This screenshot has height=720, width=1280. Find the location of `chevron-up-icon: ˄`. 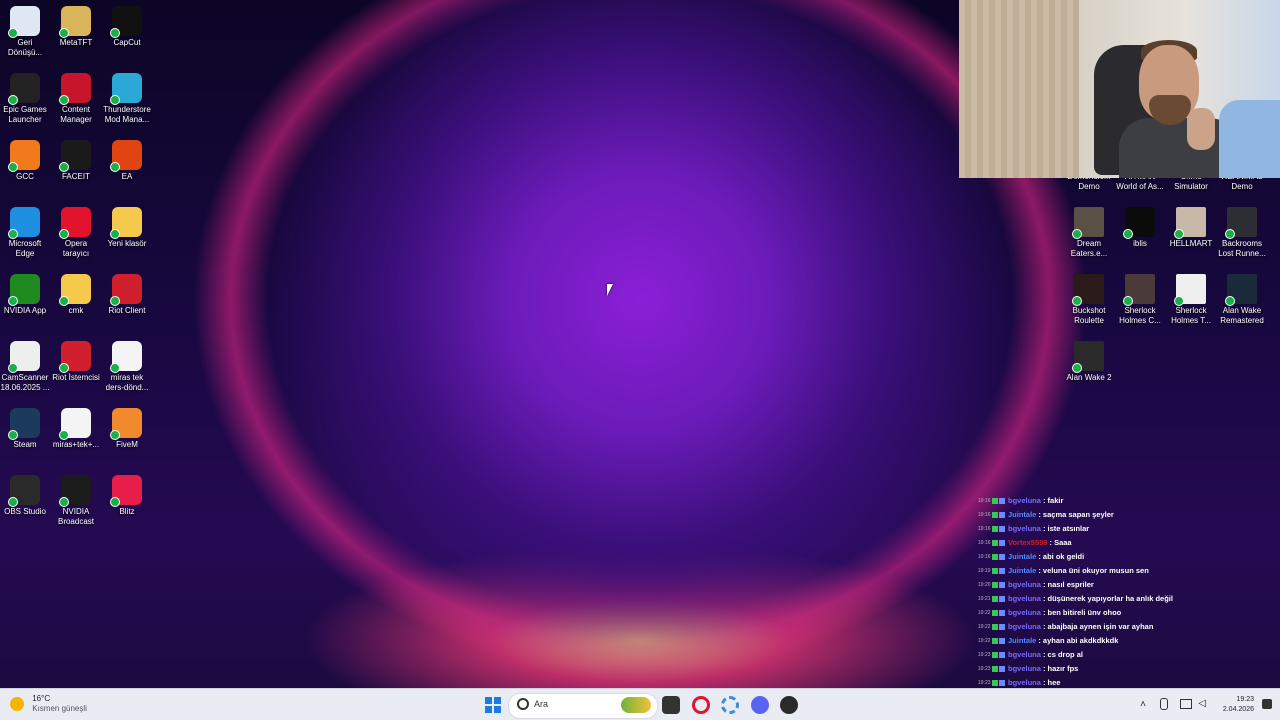

chevron-up-icon: ˄ is located at coordinates (1143, 704).